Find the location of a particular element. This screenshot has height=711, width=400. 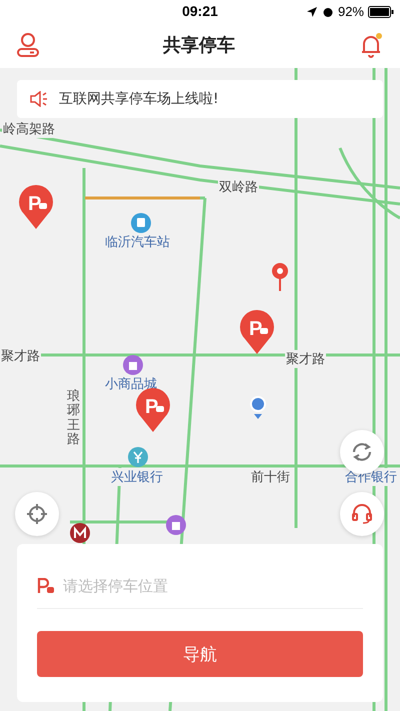

headset-icon is located at coordinates (362, 514).